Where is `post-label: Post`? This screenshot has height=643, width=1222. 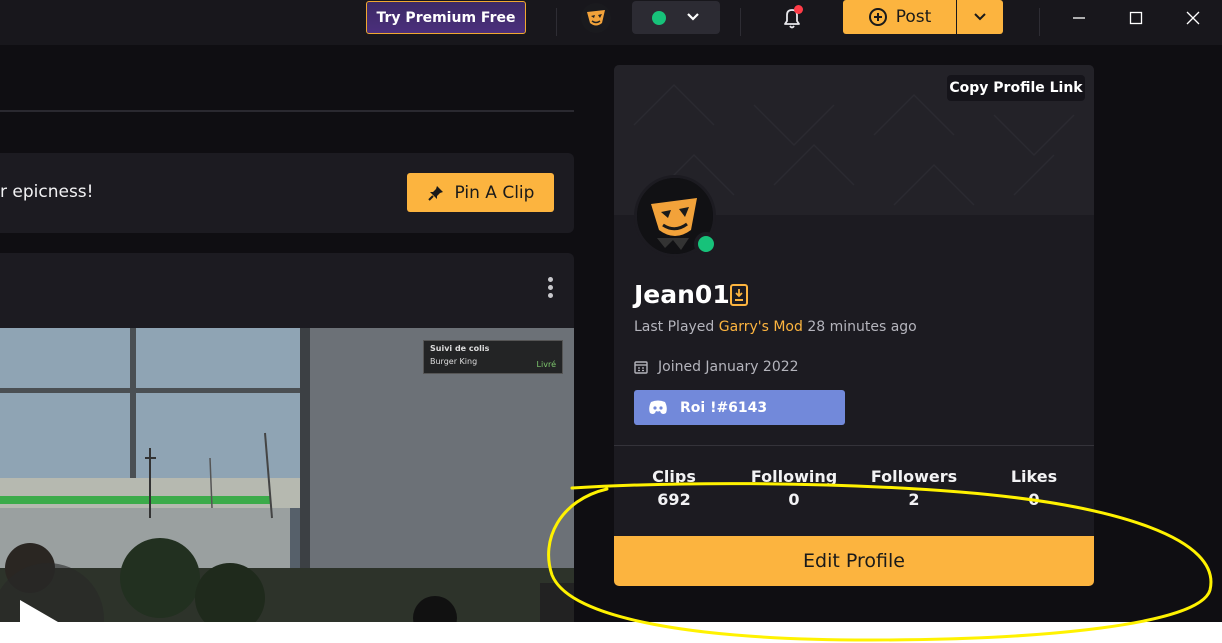 post-label: Post is located at coordinates (913, 17).